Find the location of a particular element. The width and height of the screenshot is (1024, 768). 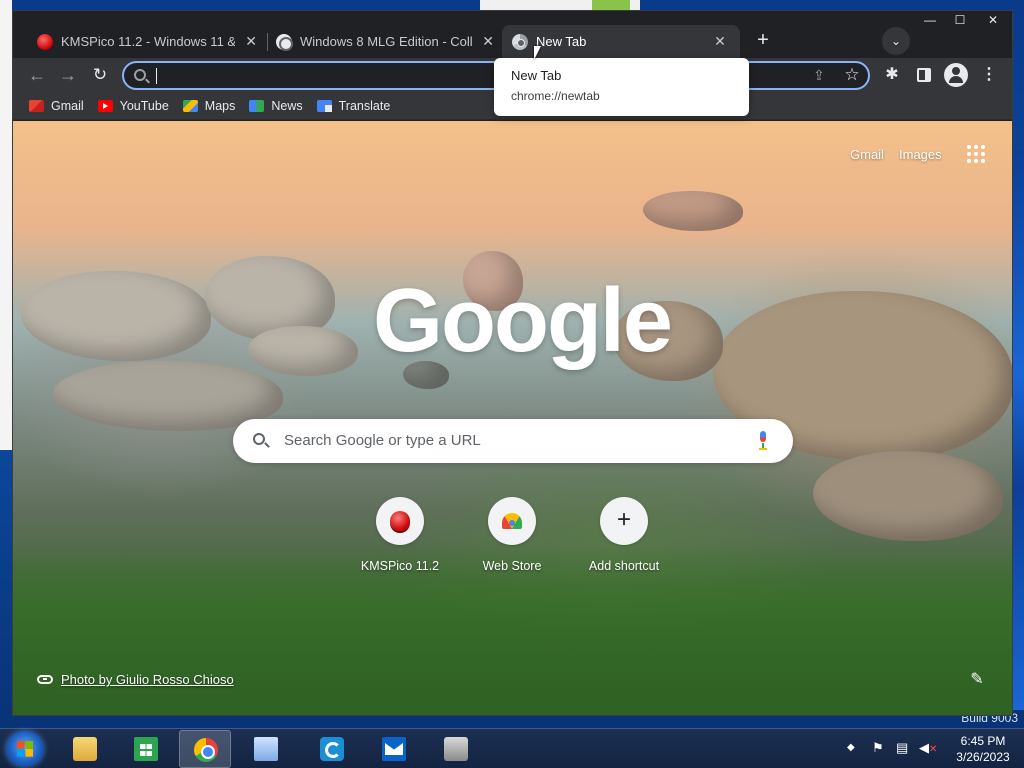

tab-title: New Tab is located at coordinates (561, 41).